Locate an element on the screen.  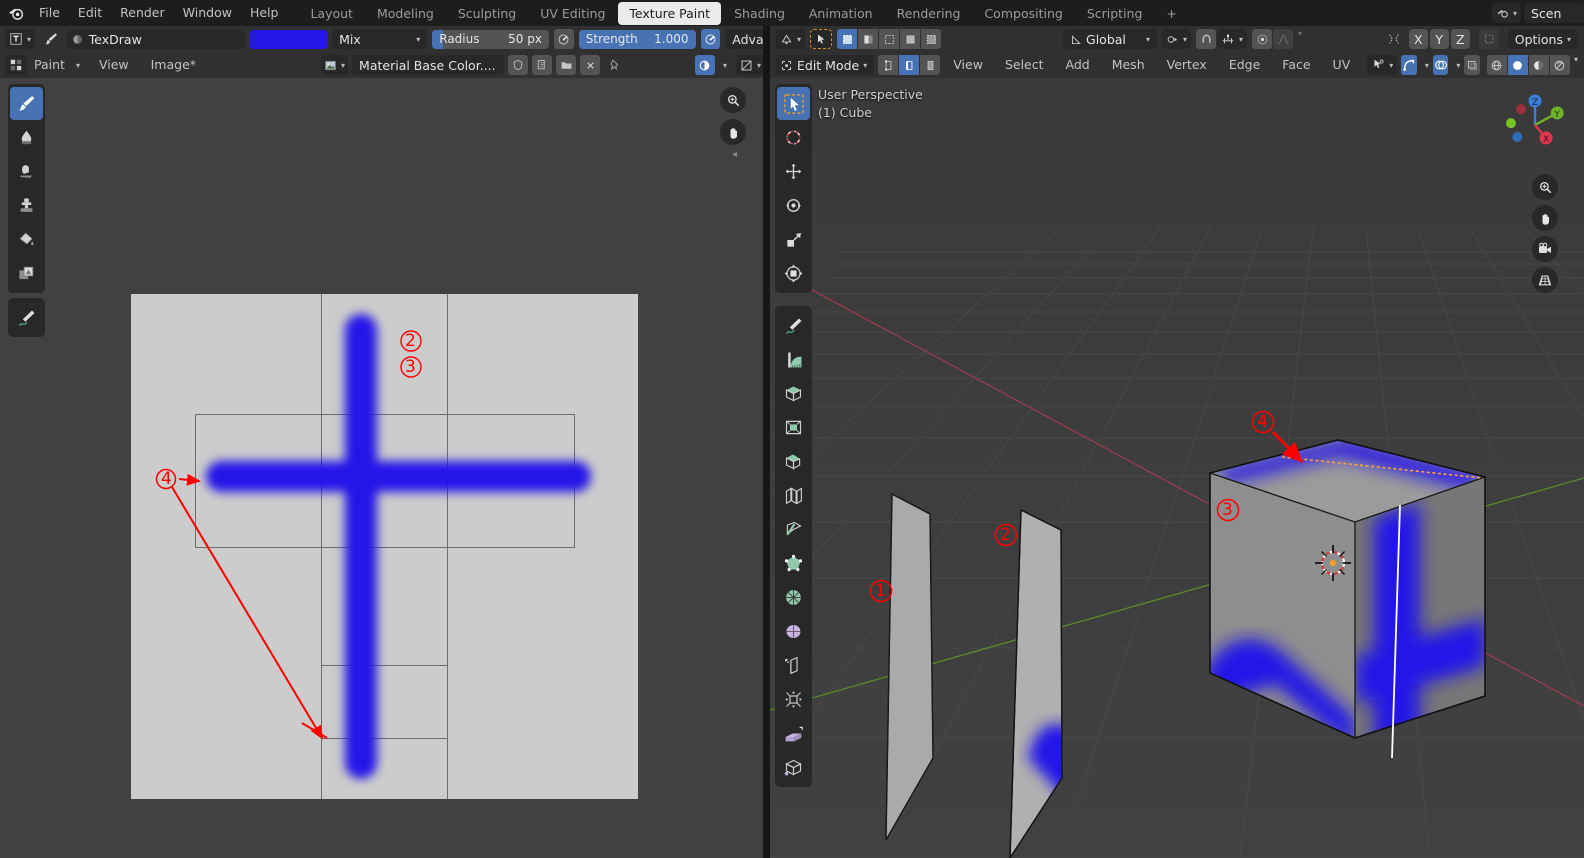
options-dropdown: Options ▾ is located at coordinates (1542, 39).